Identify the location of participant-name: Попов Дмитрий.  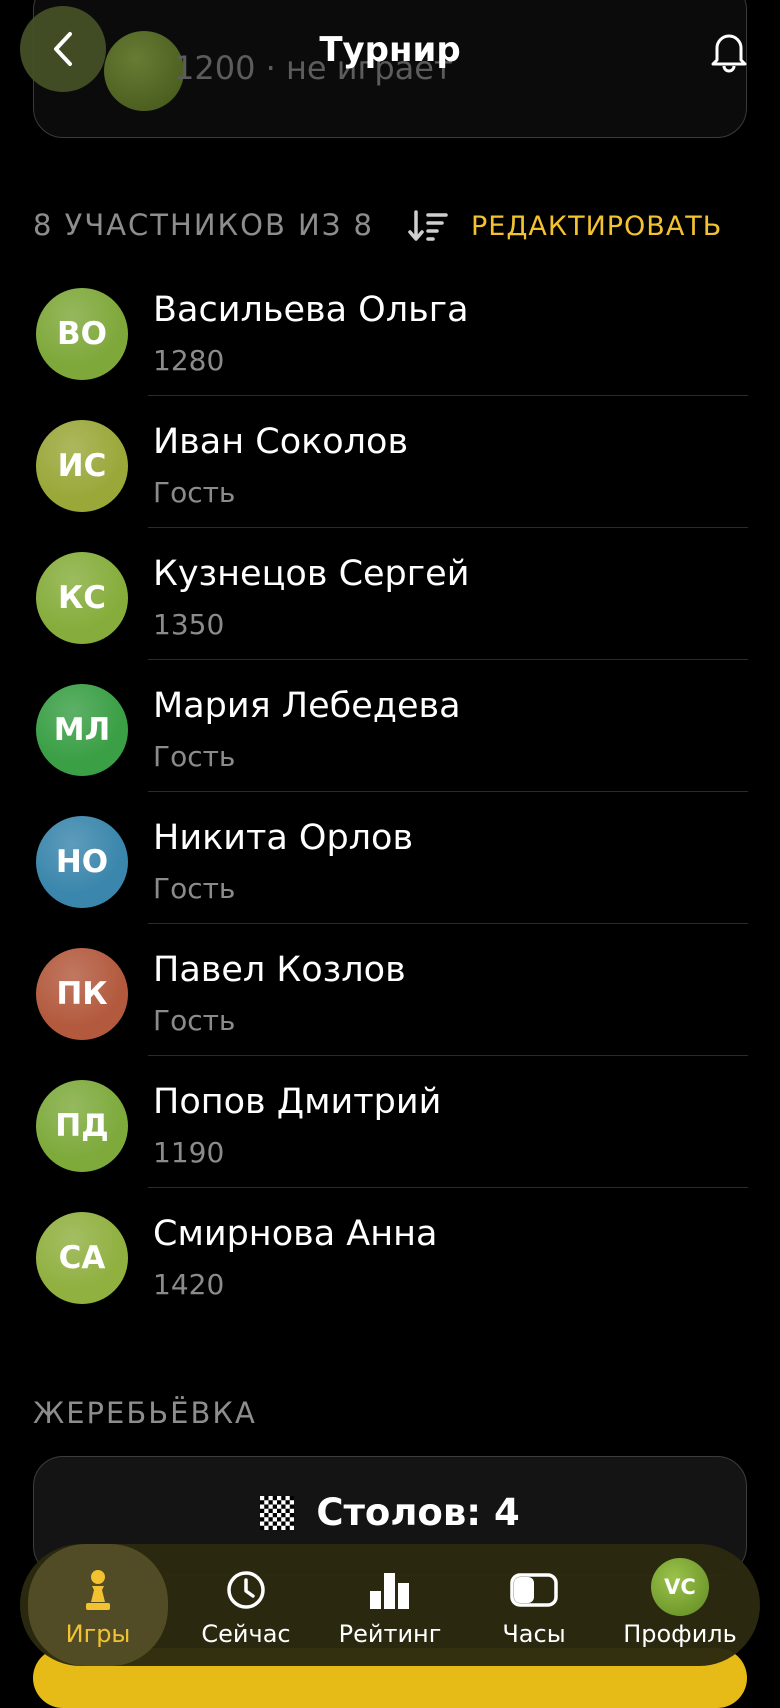
(297, 1102).